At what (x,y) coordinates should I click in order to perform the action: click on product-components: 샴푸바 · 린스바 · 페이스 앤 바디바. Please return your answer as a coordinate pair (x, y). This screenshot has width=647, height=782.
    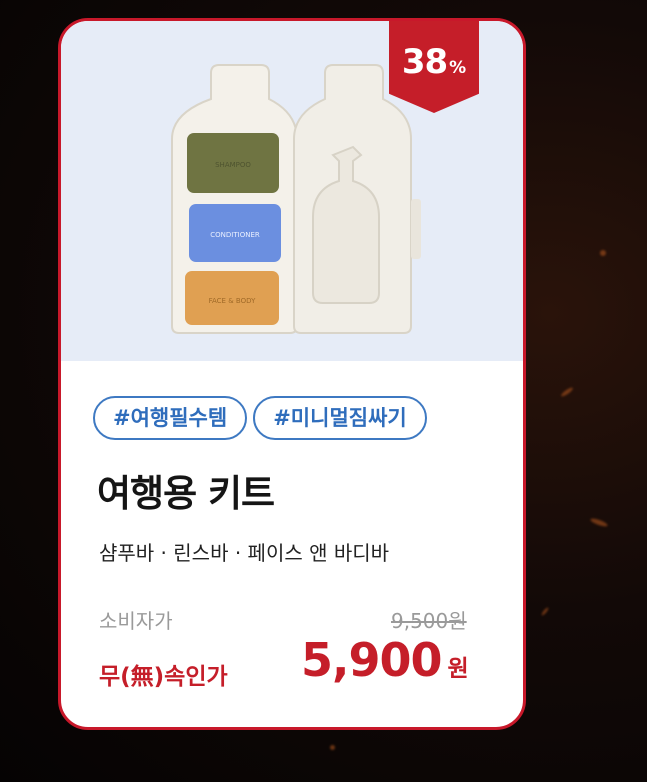
    Looking at the image, I should click on (244, 553).